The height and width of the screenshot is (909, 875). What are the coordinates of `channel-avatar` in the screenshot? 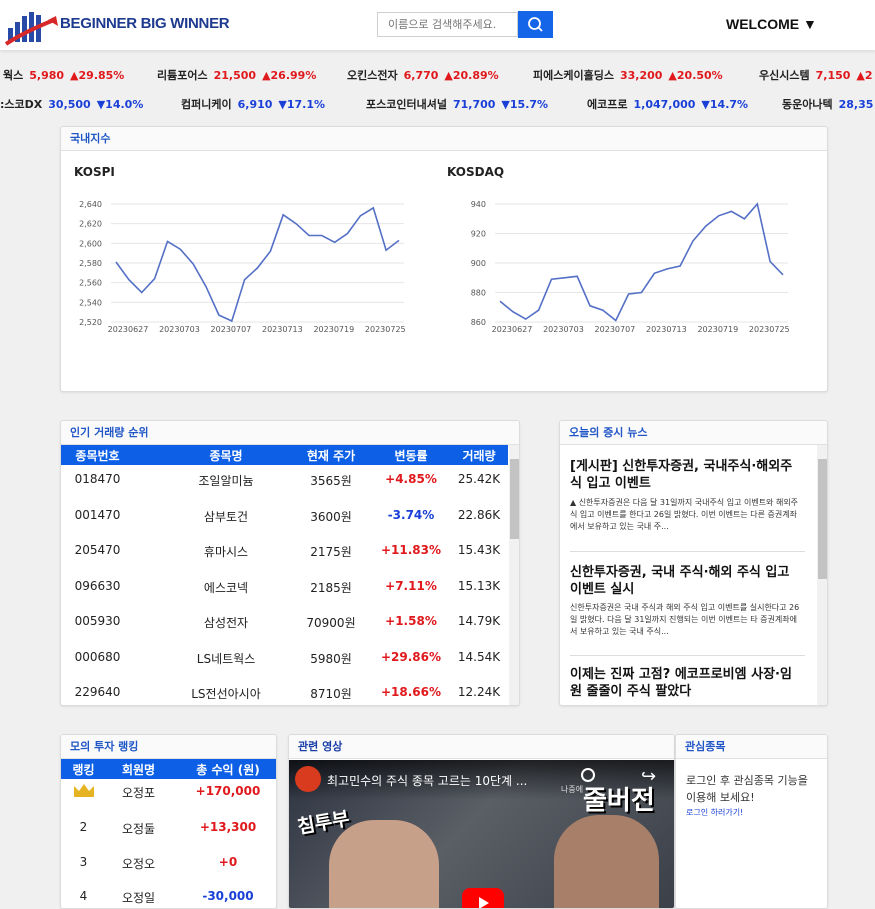 It's located at (308, 779).